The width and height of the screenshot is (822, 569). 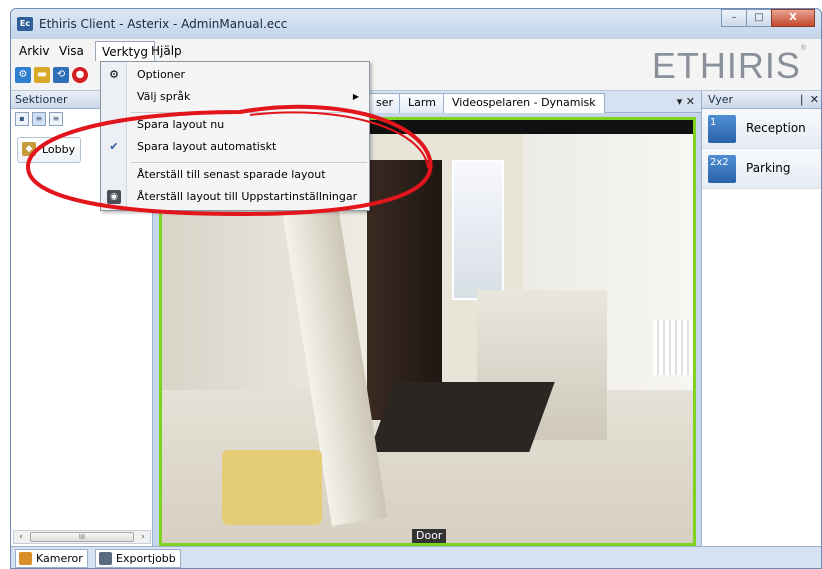 I want to click on toolbar: ⚙ ▬ ⟲ ●, so click(x=53, y=77).